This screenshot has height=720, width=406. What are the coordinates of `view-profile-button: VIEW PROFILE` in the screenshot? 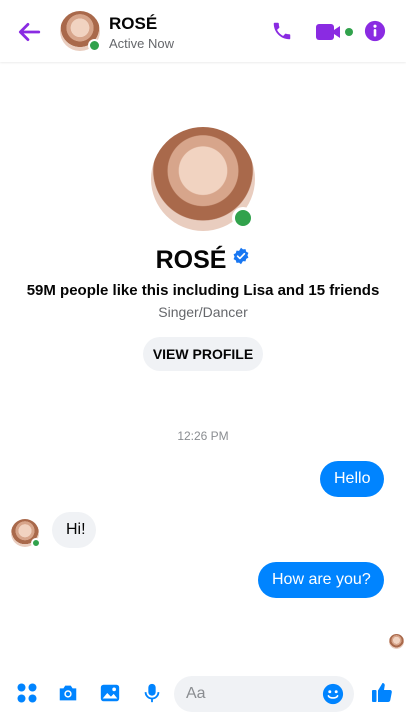 It's located at (203, 354).